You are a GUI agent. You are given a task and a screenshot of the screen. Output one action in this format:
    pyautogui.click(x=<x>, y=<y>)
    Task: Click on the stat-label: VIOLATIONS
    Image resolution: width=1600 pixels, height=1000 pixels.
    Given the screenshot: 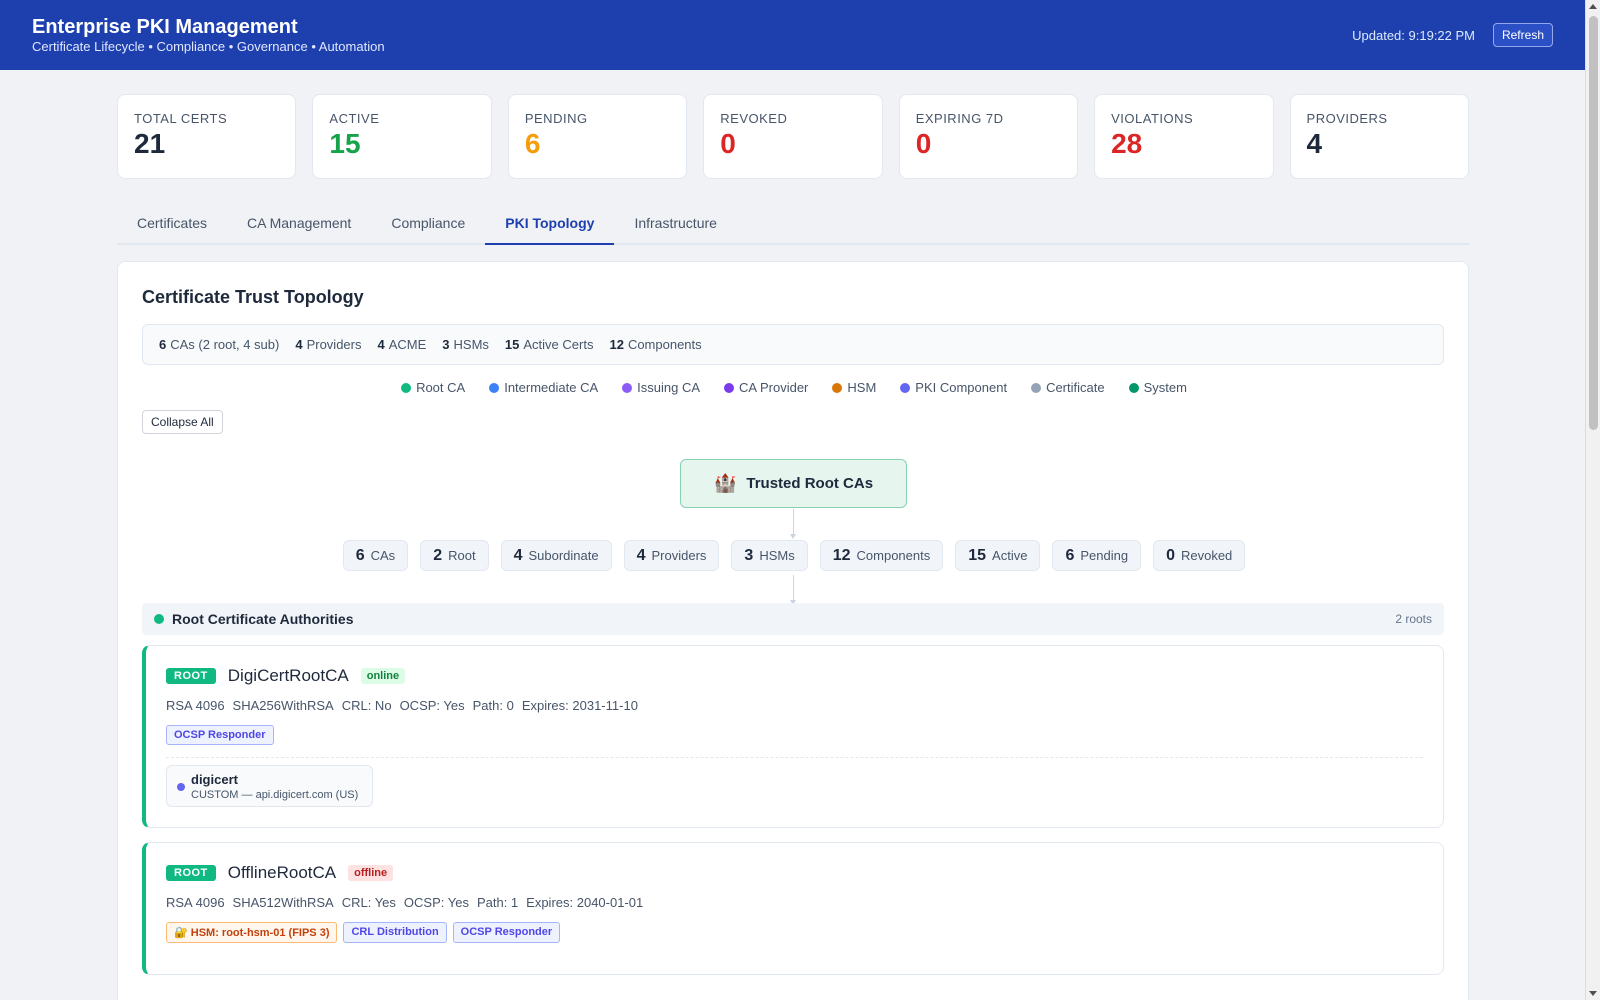 What is the action you would take?
    pyautogui.click(x=1152, y=118)
    